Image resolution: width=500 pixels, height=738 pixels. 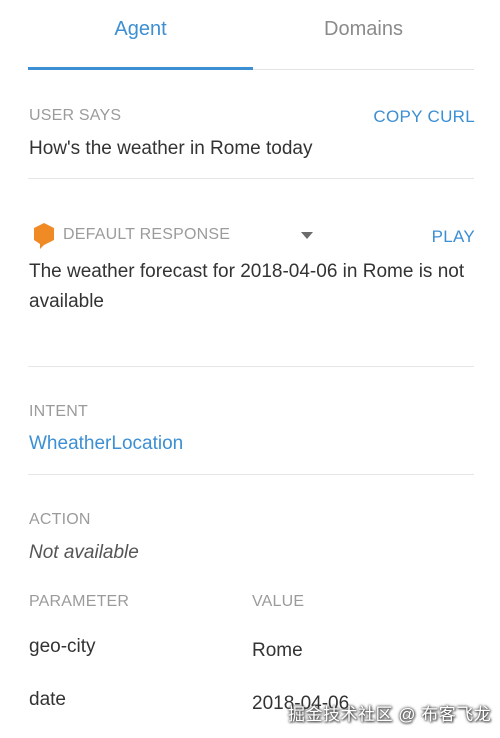 I want to click on intent-name-link: WheatherLocation, so click(x=106, y=444).